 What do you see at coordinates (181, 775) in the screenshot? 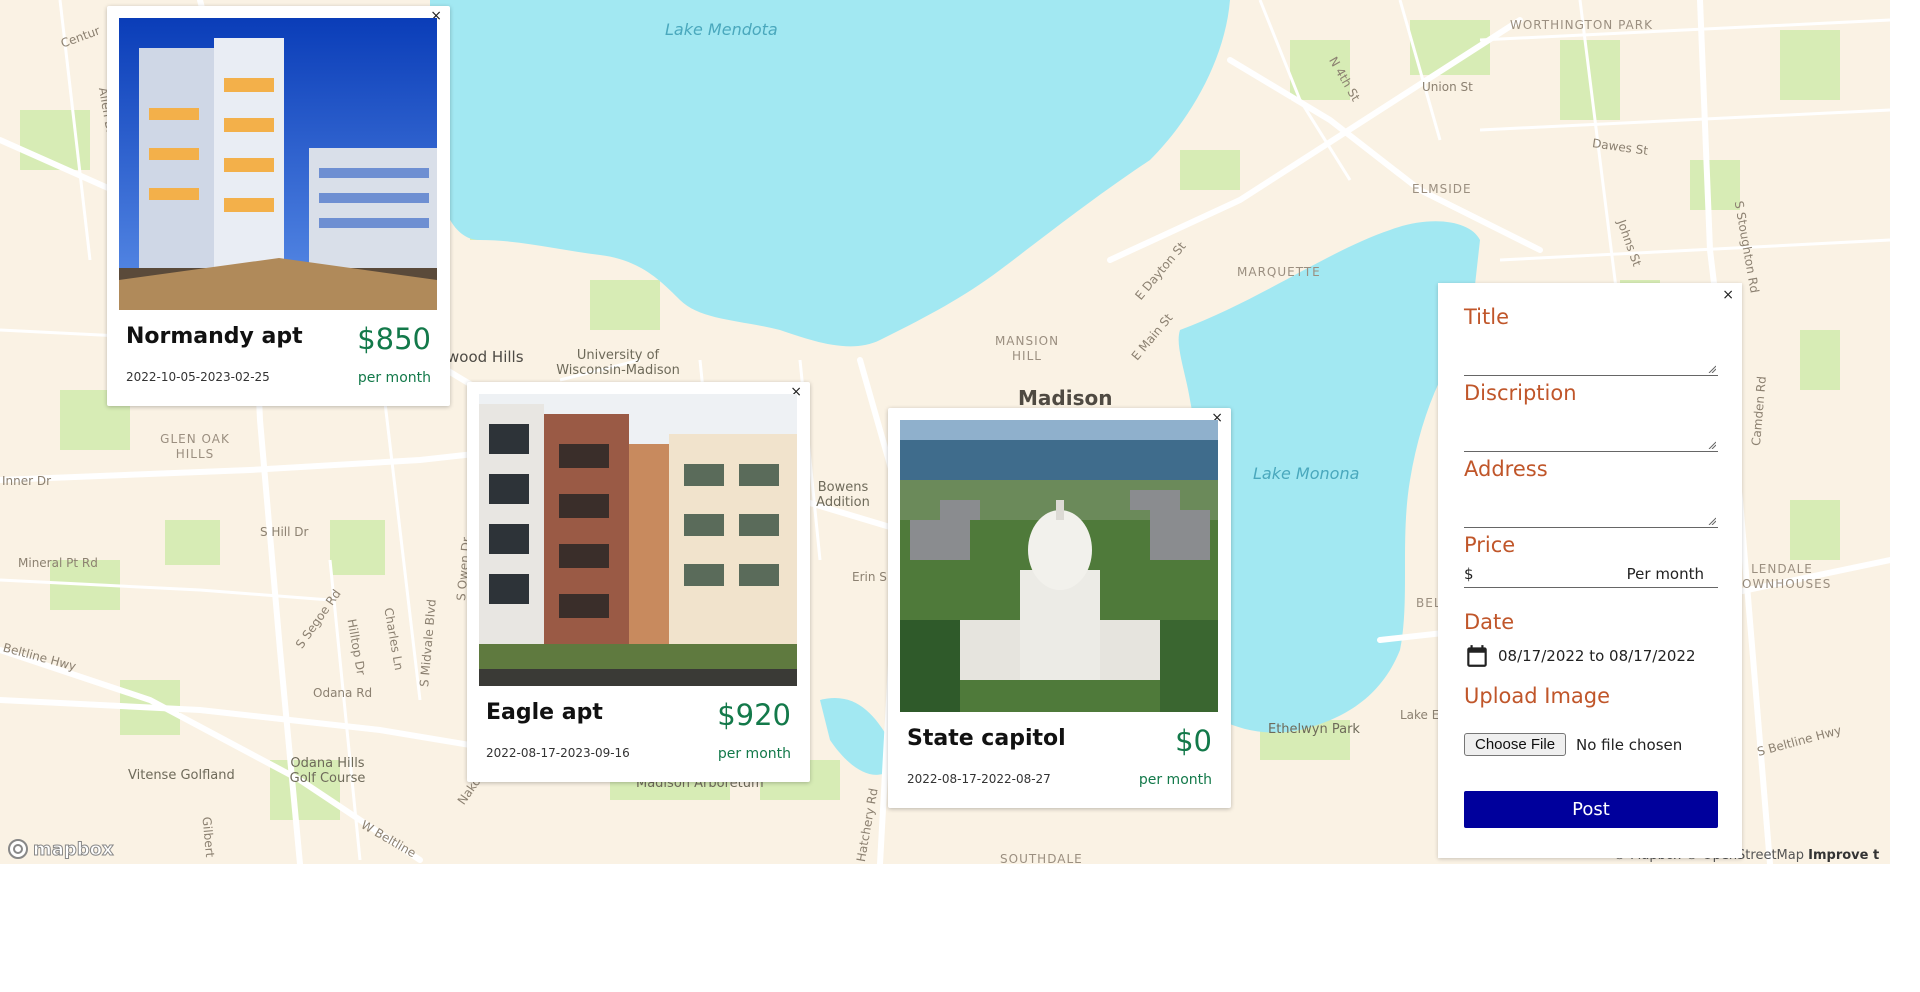
I see `vitense-golfland-label: Vitense Golfland` at bounding box center [181, 775].